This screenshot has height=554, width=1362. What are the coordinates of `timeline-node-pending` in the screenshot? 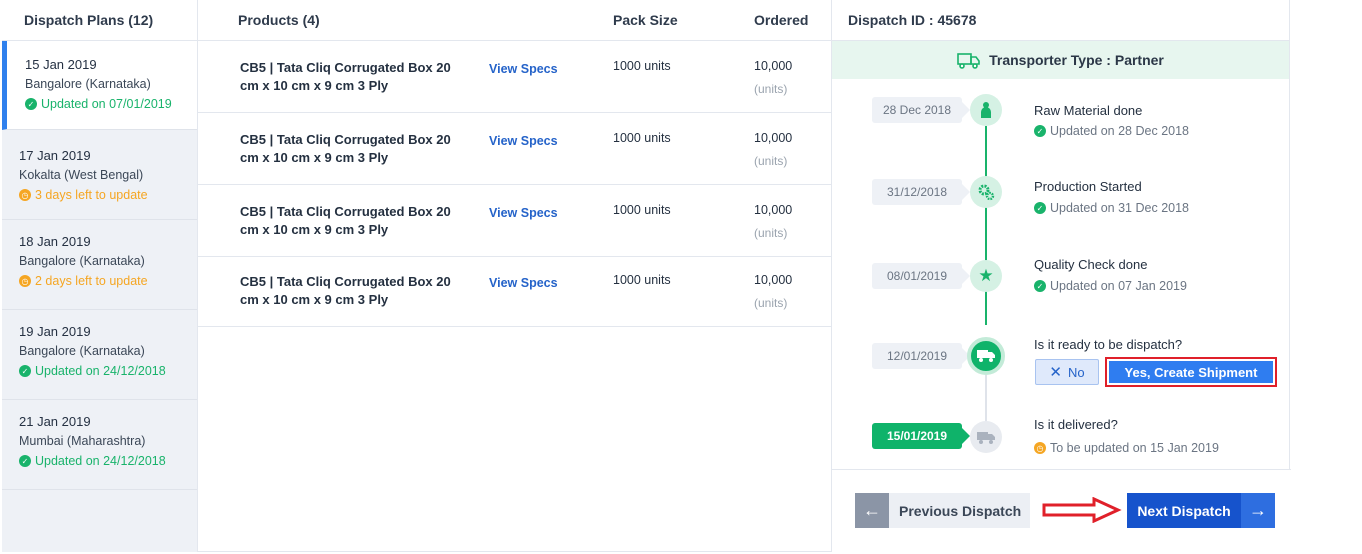 It's located at (986, 437).